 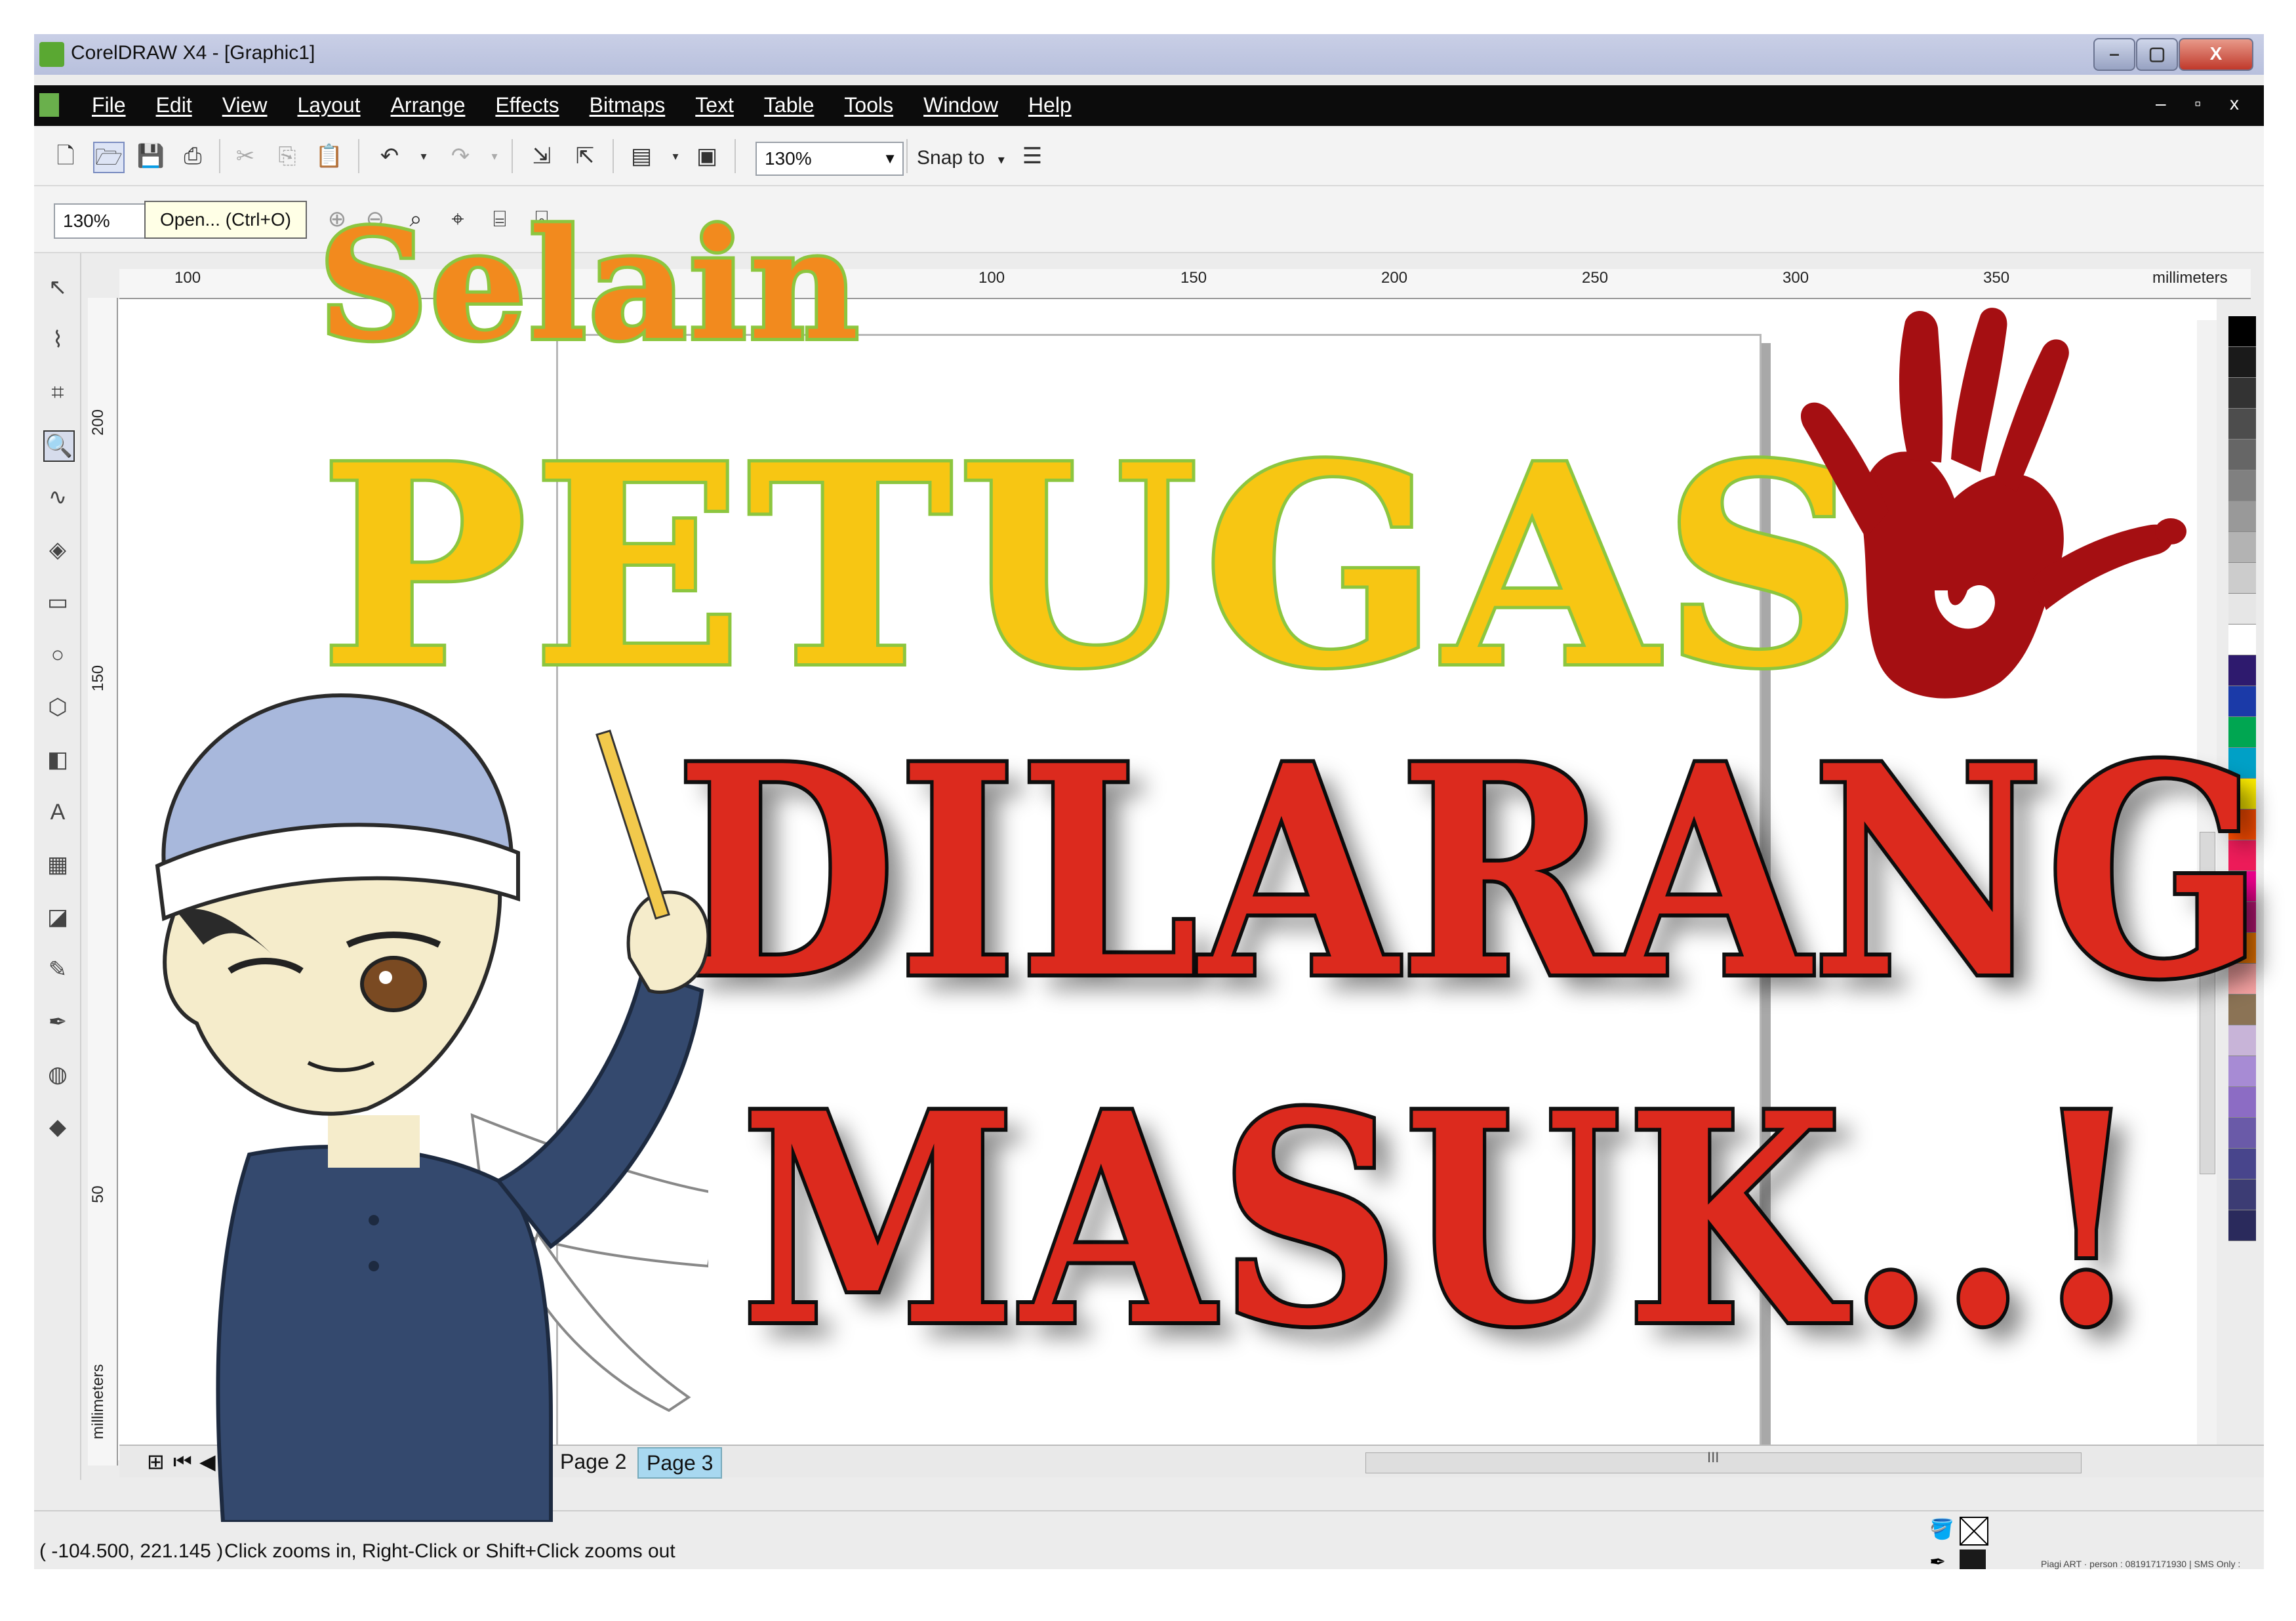 I want to click on outline-color-swatch, so click(x=1973, y=1559).